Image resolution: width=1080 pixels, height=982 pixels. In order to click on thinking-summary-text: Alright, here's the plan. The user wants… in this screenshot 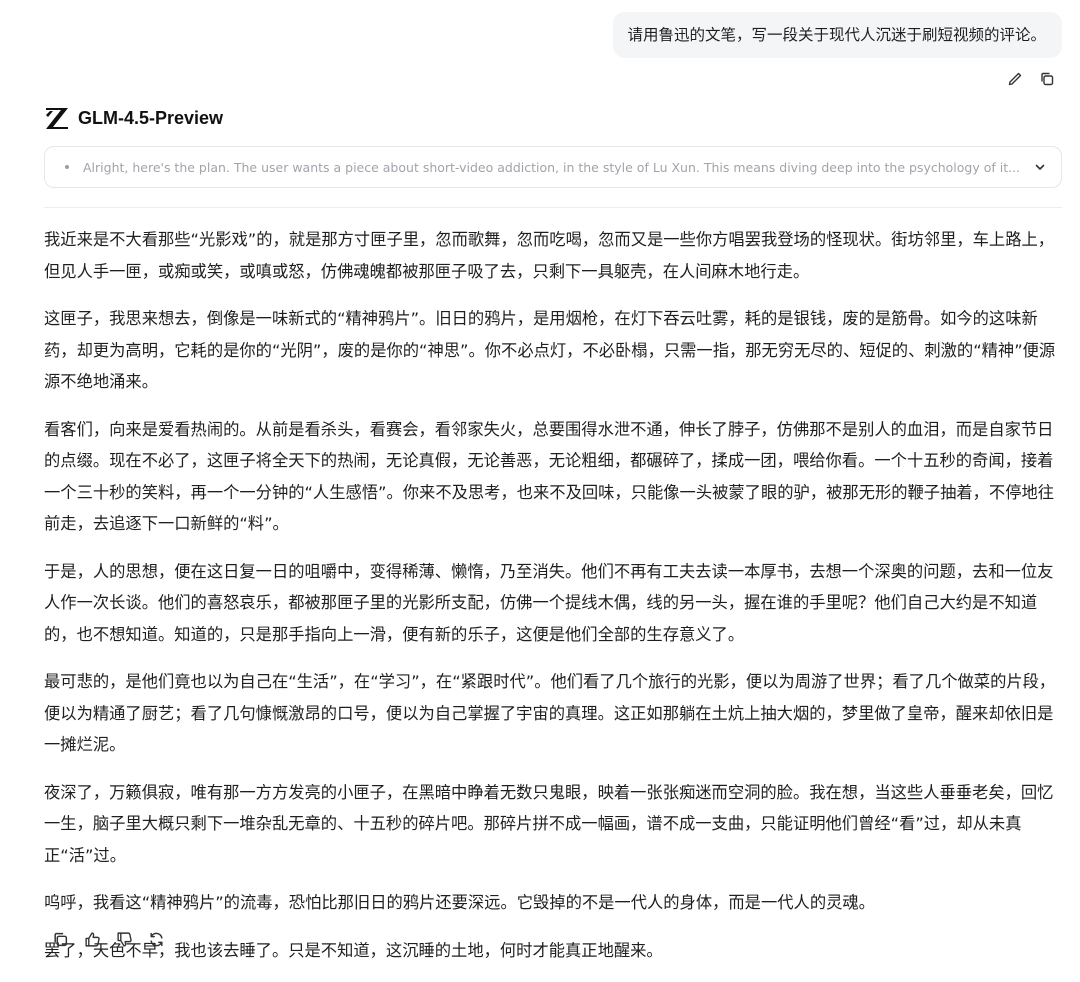, I will do `click(552, 167)`.